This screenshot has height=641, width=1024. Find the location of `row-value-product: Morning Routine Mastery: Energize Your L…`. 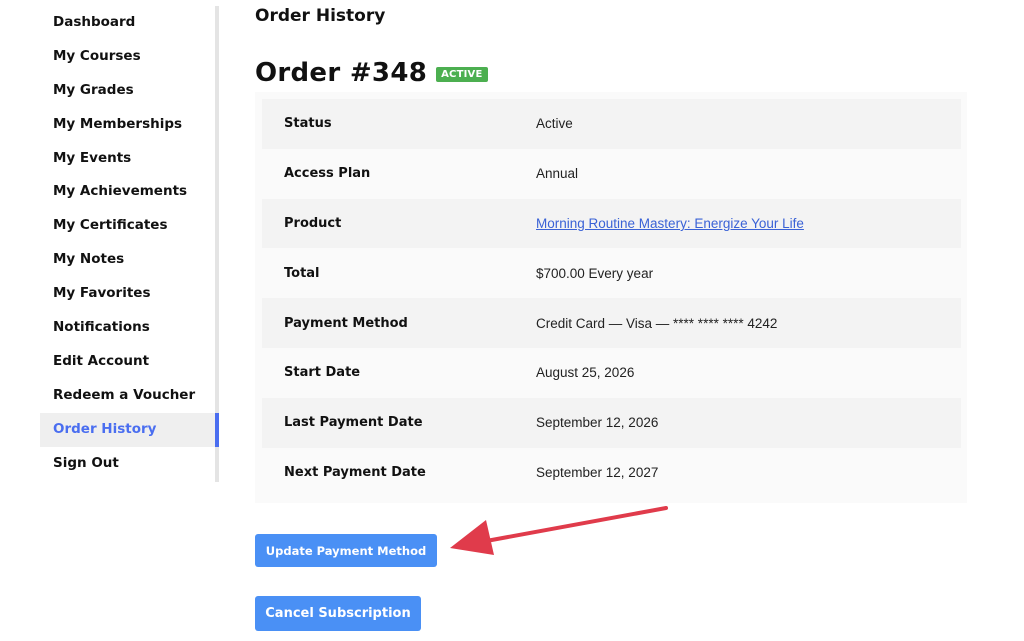

row-value-product: Morning Routine Mastery: Energize Your L… is located at coordinates (748, 224).